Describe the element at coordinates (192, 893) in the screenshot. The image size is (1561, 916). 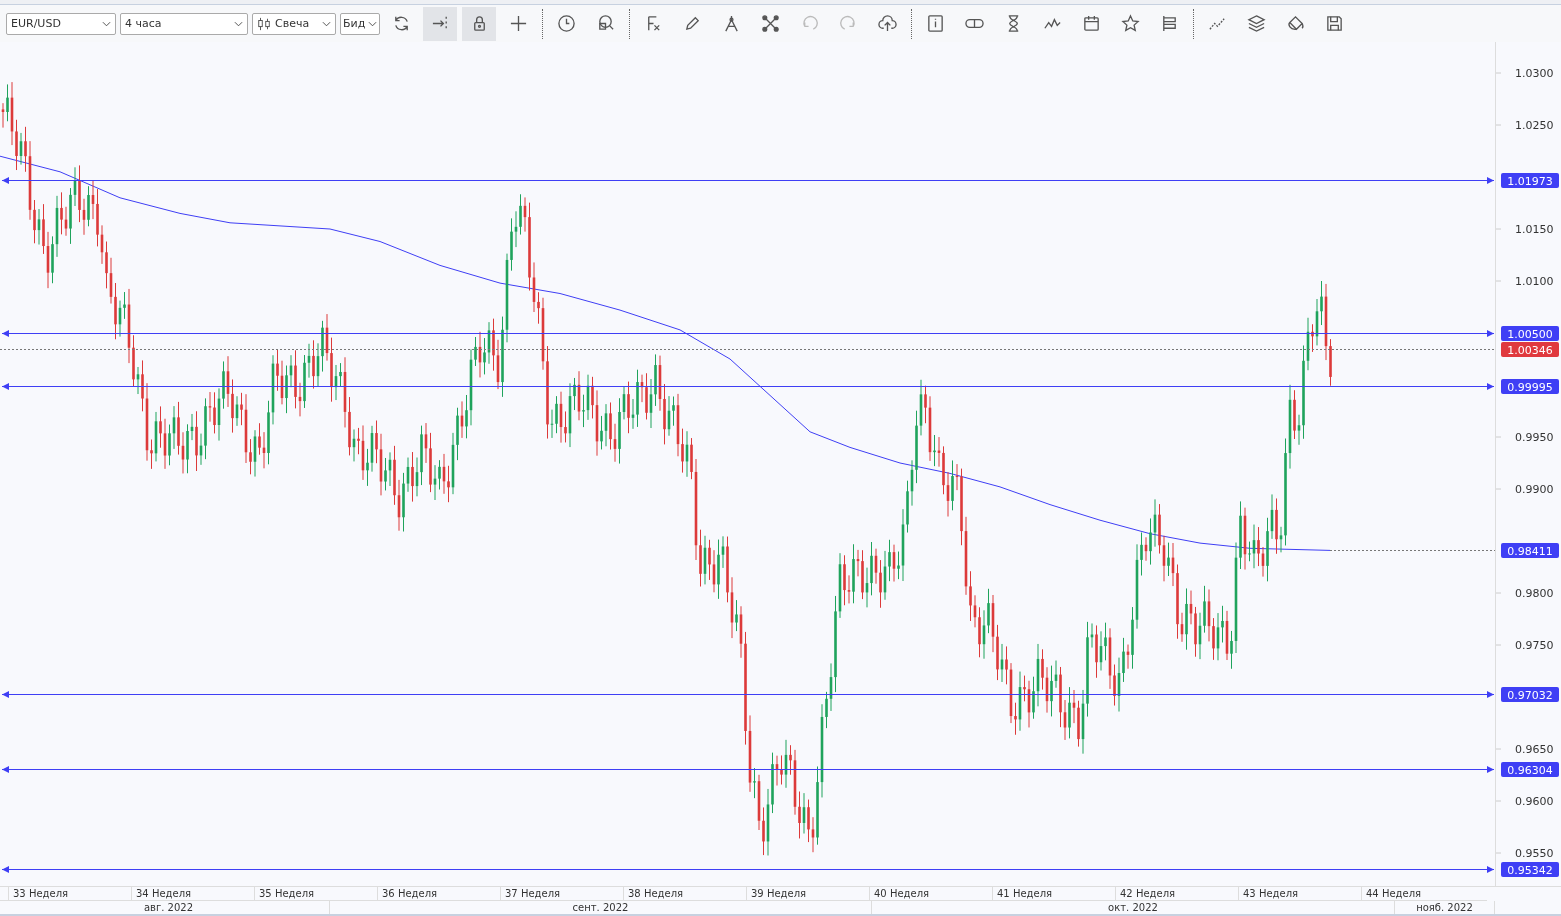
I see `week-label: 34 Неделя` at that location.